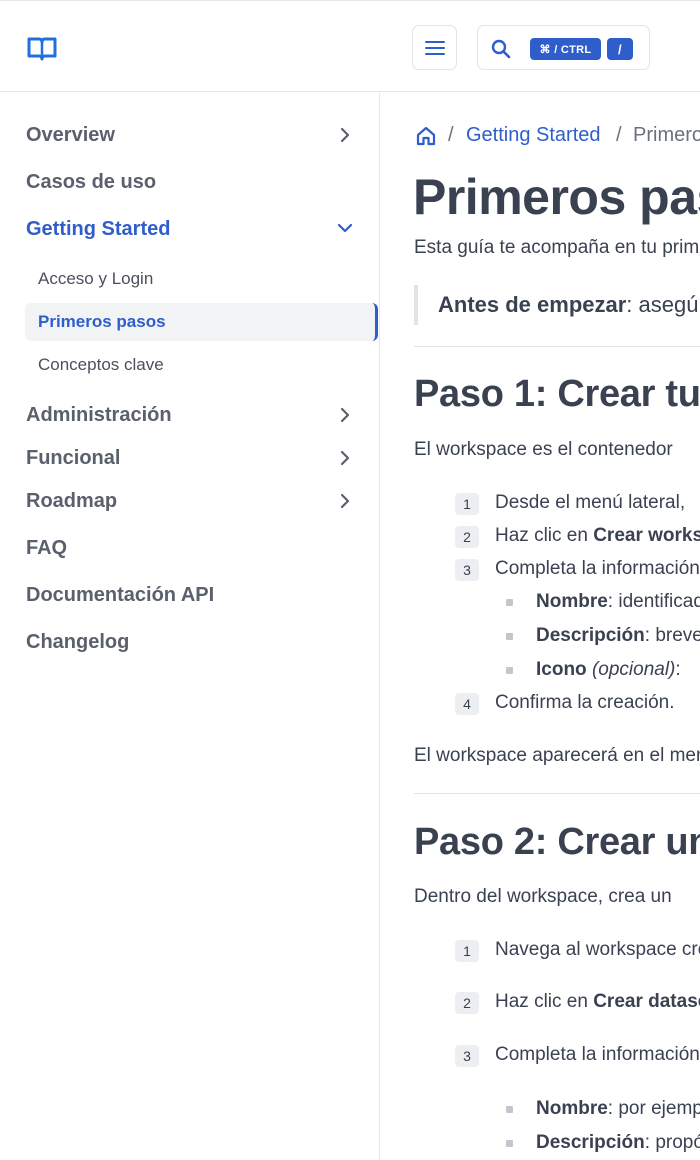 This screenshot has height=1160, width=700. I want to click on search-icon, so click(501, 49).